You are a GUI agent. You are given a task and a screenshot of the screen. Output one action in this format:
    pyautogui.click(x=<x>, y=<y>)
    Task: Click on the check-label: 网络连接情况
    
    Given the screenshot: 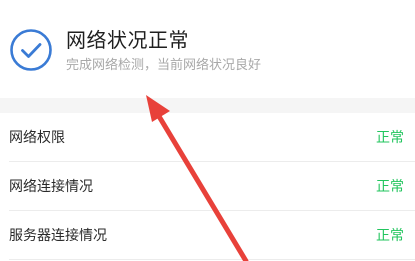 What is the action you would take?
    pyautogui.click(x=51, y=187)
    